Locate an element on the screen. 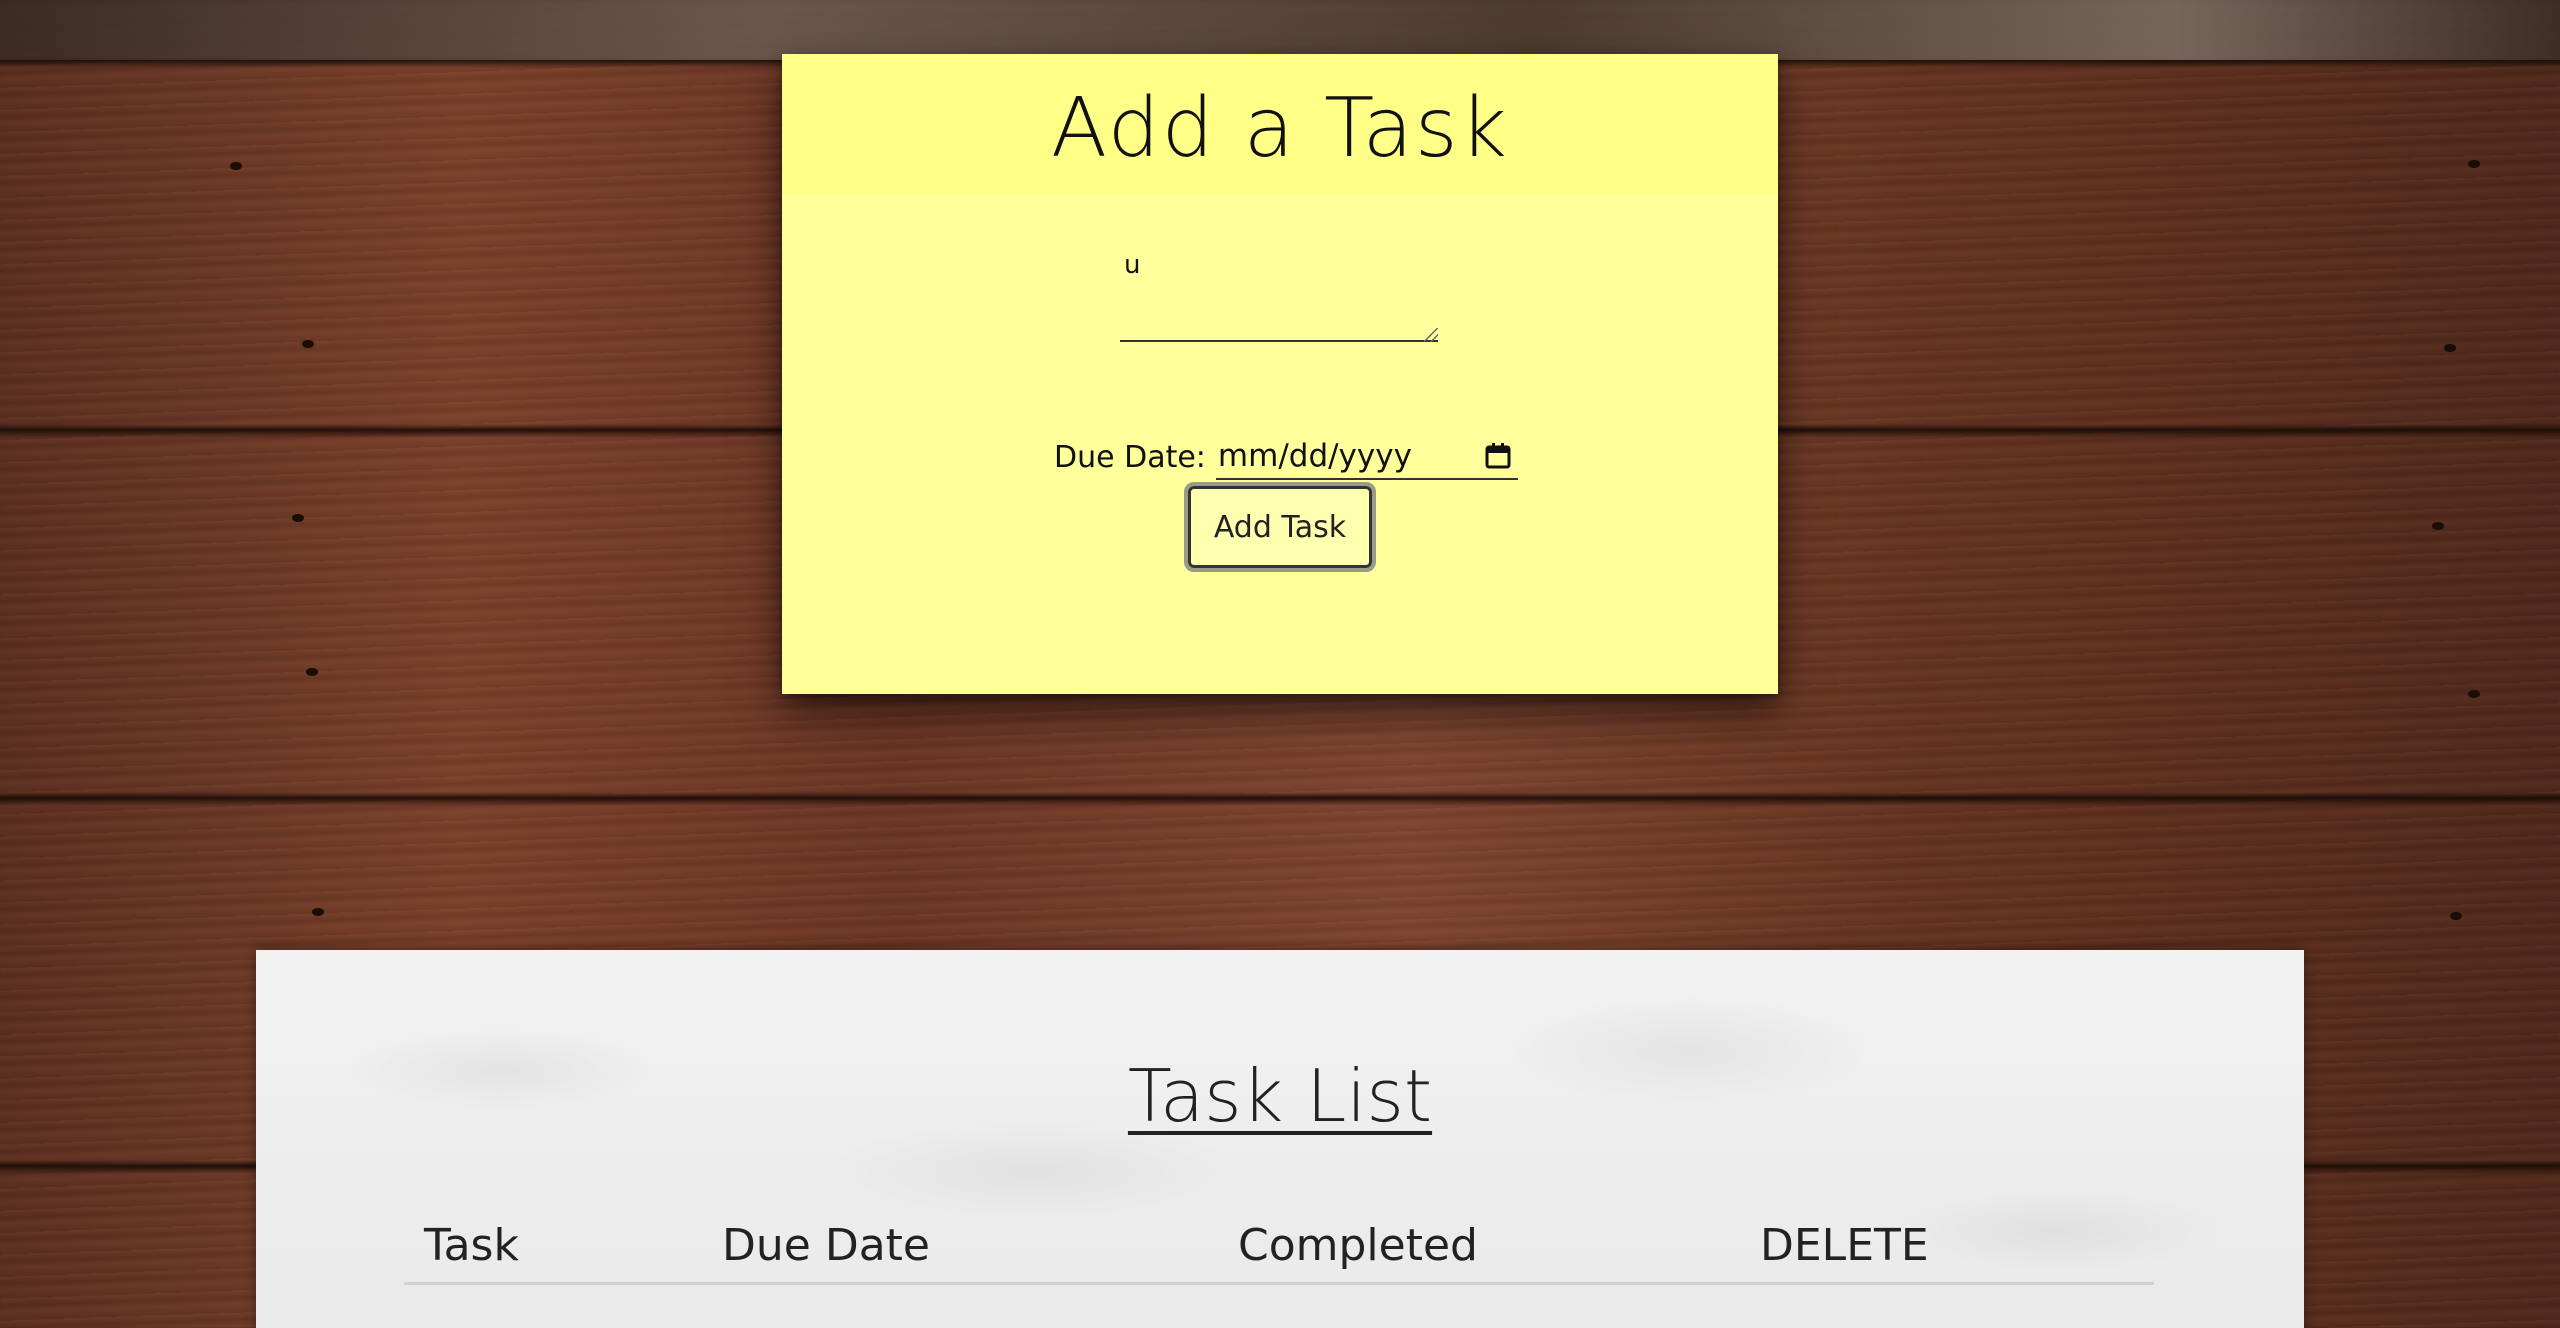 Image resolution: width=2560 pixels, height=1328 pixels. calendar-icon is located at coordinates (1498, 456).